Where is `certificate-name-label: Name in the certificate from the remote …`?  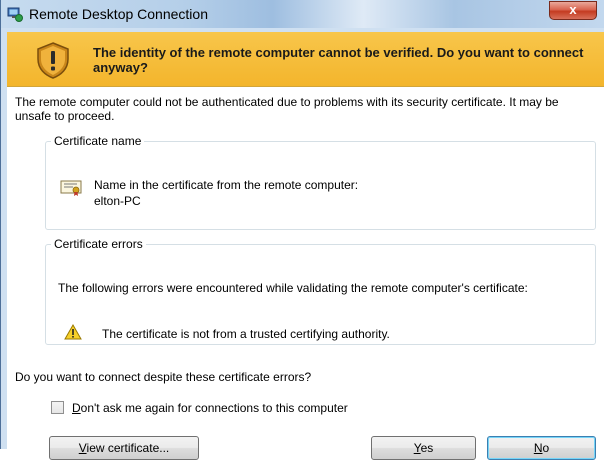
certificate-name-label: Name in the certificate from the remote … is located at coordinates (226, 185).